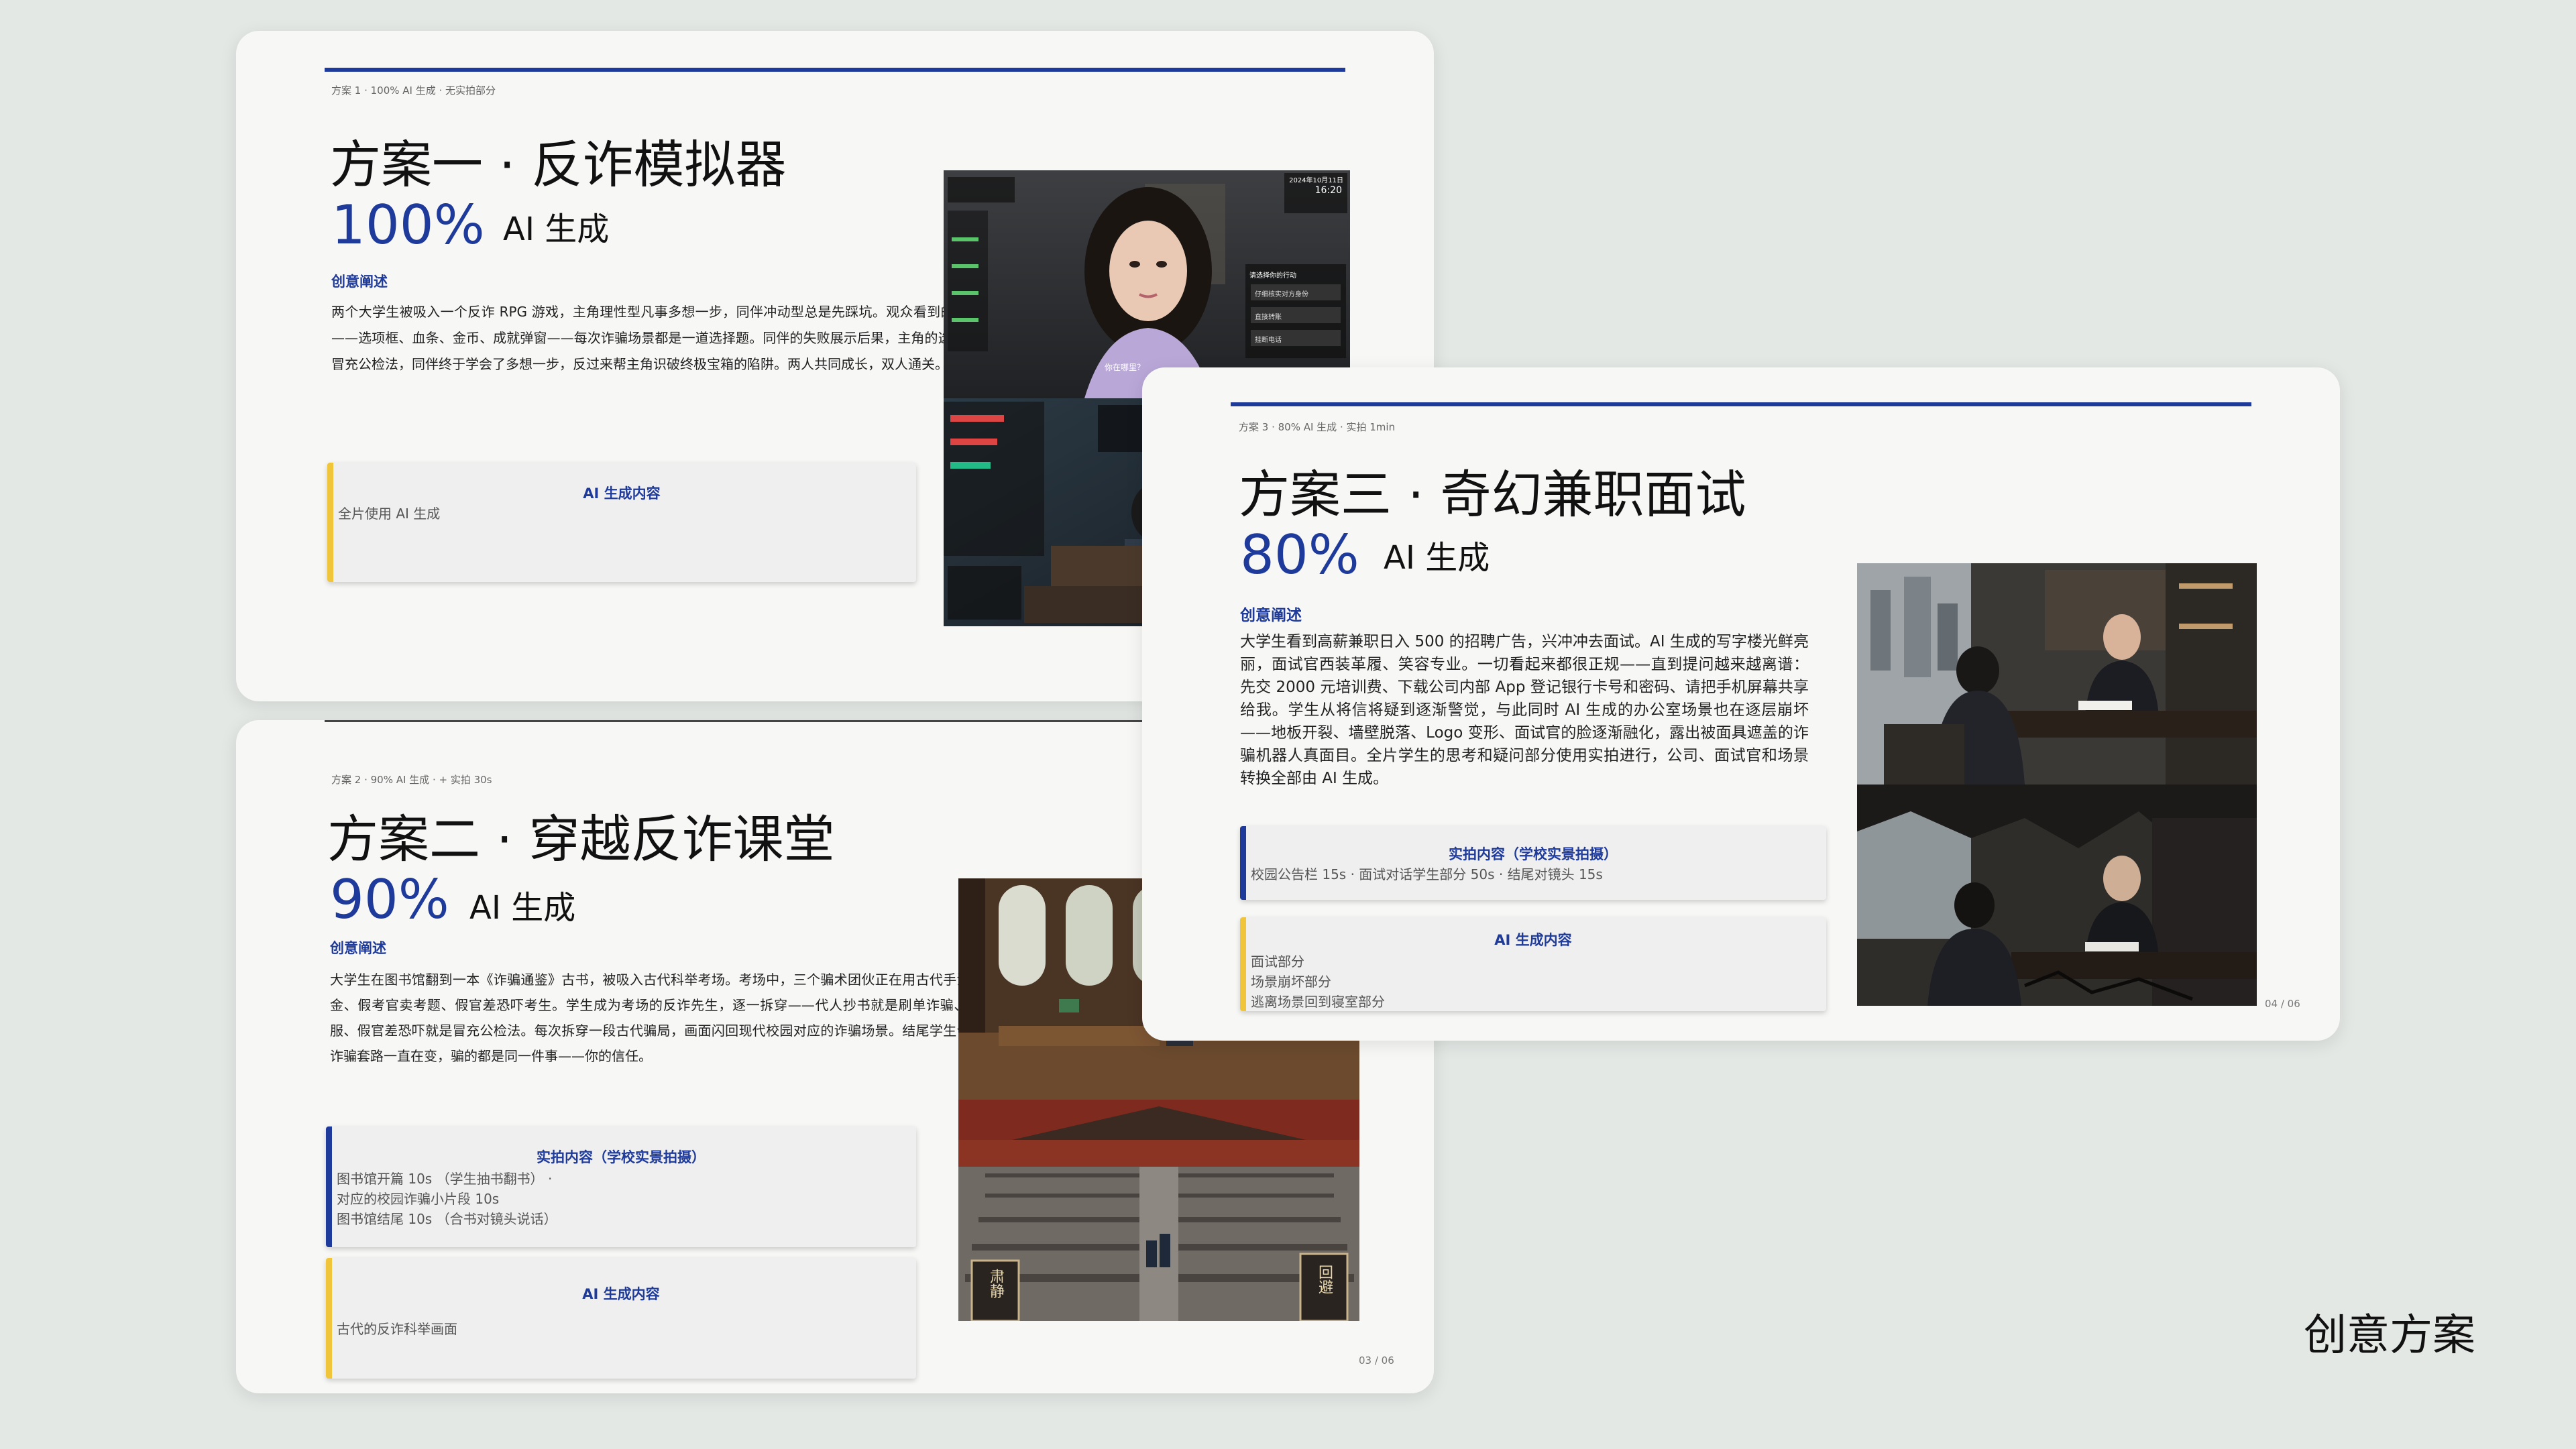 The image size is (2576, 1449). What do you see at coordinates (621, 1319) in the screenshot?
I see `plan2-ai-box: AI 生成内容 古代的反诈科举画面` at bounding box center [621, 1319].